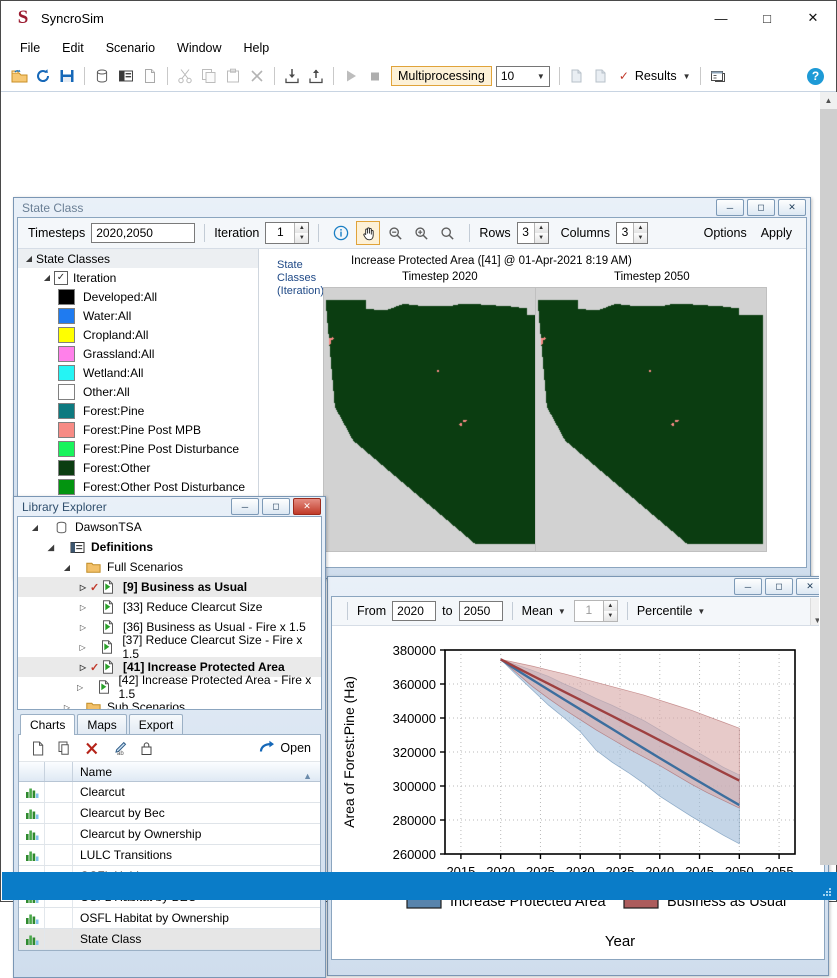 This screenshot has width=837, height=978. Describe the element at coordinates (767, 18) in the screenshot. I see `maximize-button: □` at that location.